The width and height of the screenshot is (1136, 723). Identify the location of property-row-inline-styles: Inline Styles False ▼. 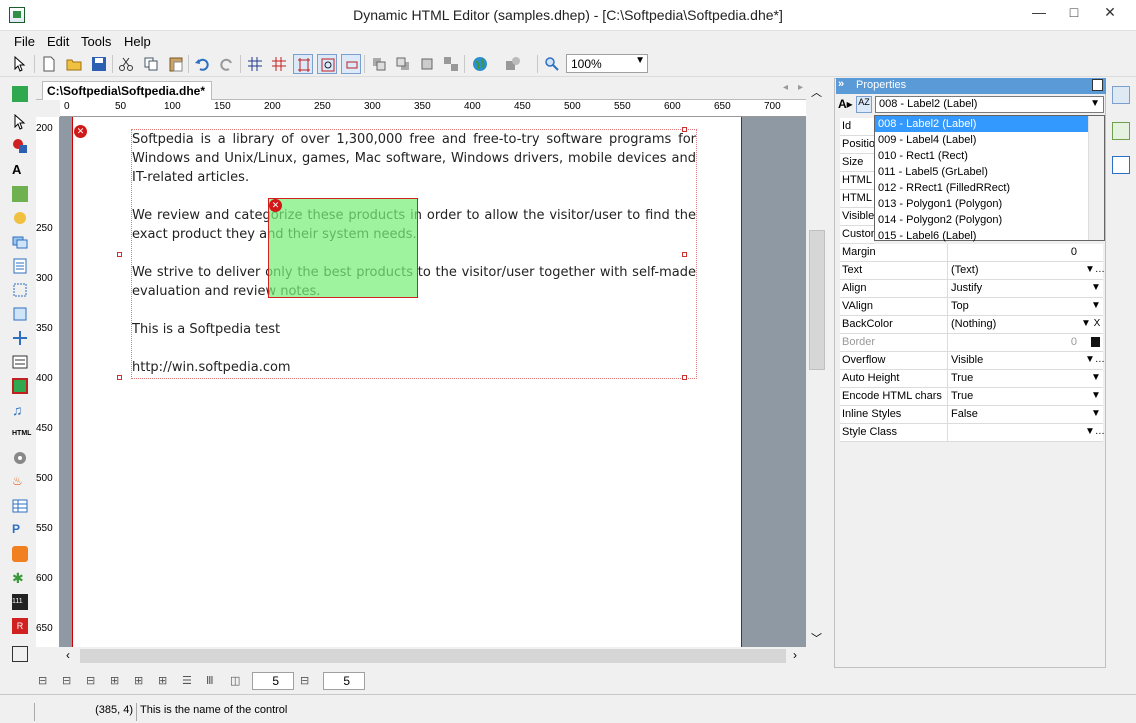
(971, 415).